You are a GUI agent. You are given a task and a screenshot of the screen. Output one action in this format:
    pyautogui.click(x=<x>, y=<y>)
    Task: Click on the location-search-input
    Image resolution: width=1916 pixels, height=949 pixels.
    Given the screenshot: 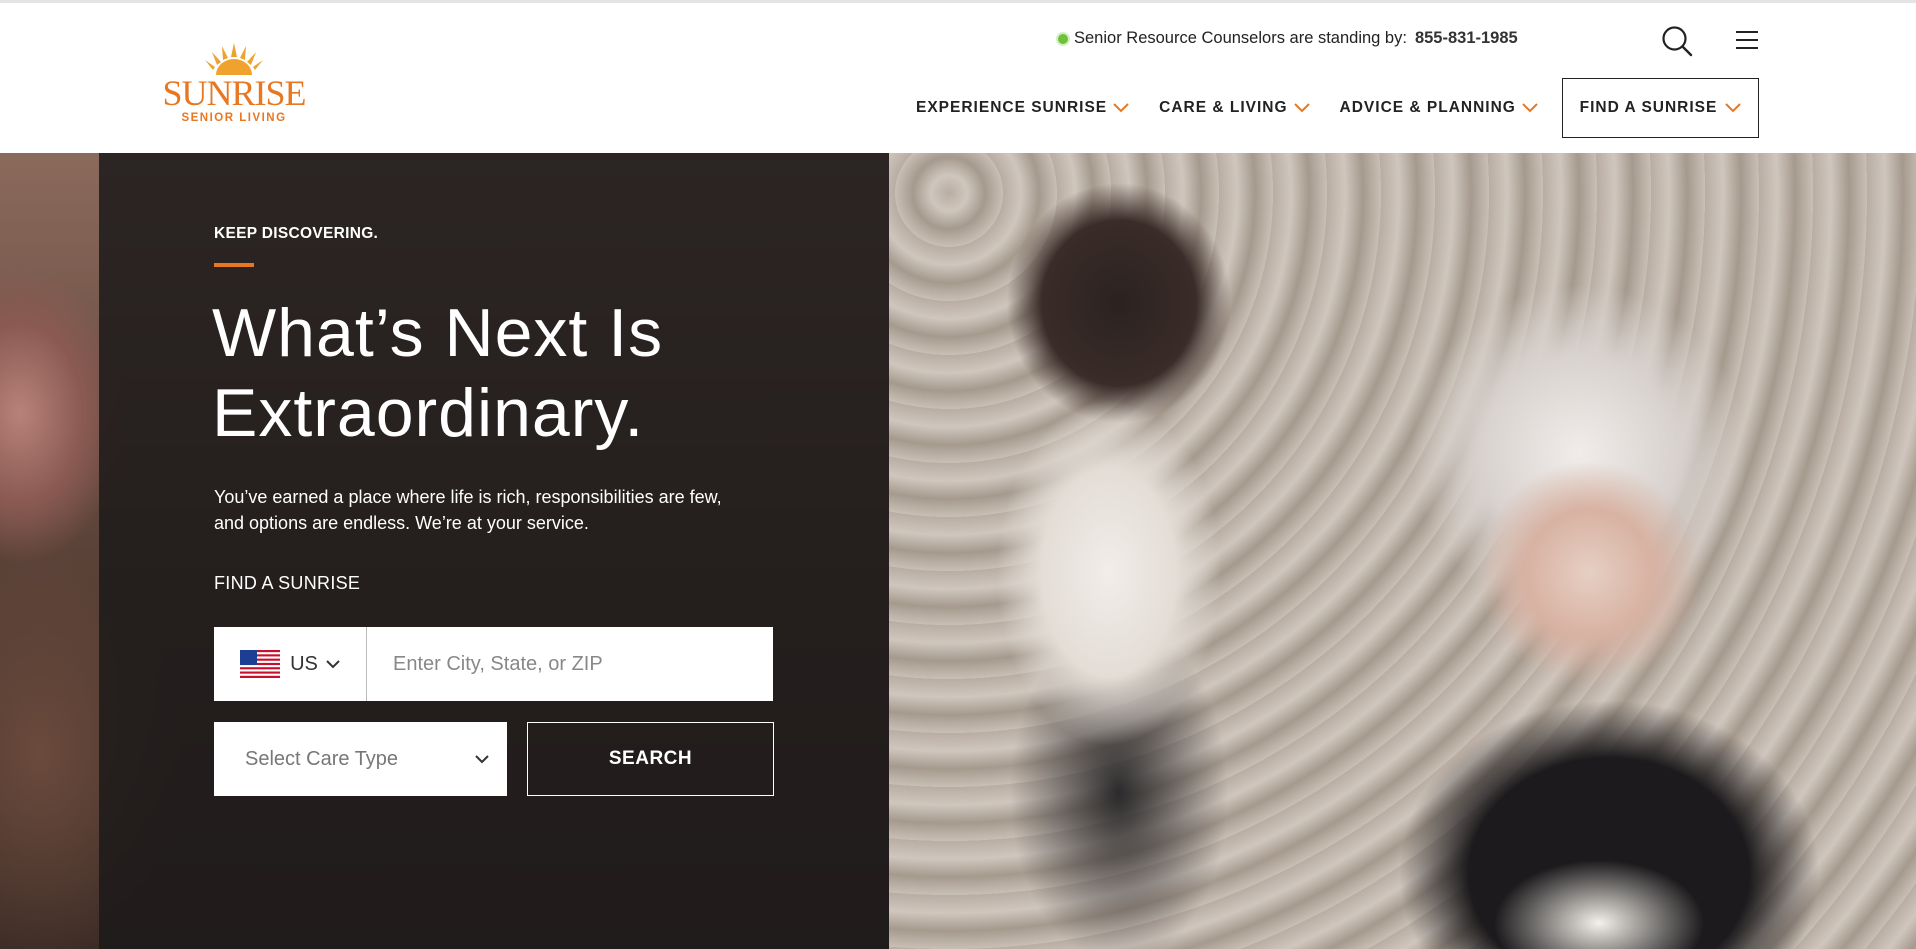 What is the action you would take?
    pyautogui.click(x=570, y=664)
    